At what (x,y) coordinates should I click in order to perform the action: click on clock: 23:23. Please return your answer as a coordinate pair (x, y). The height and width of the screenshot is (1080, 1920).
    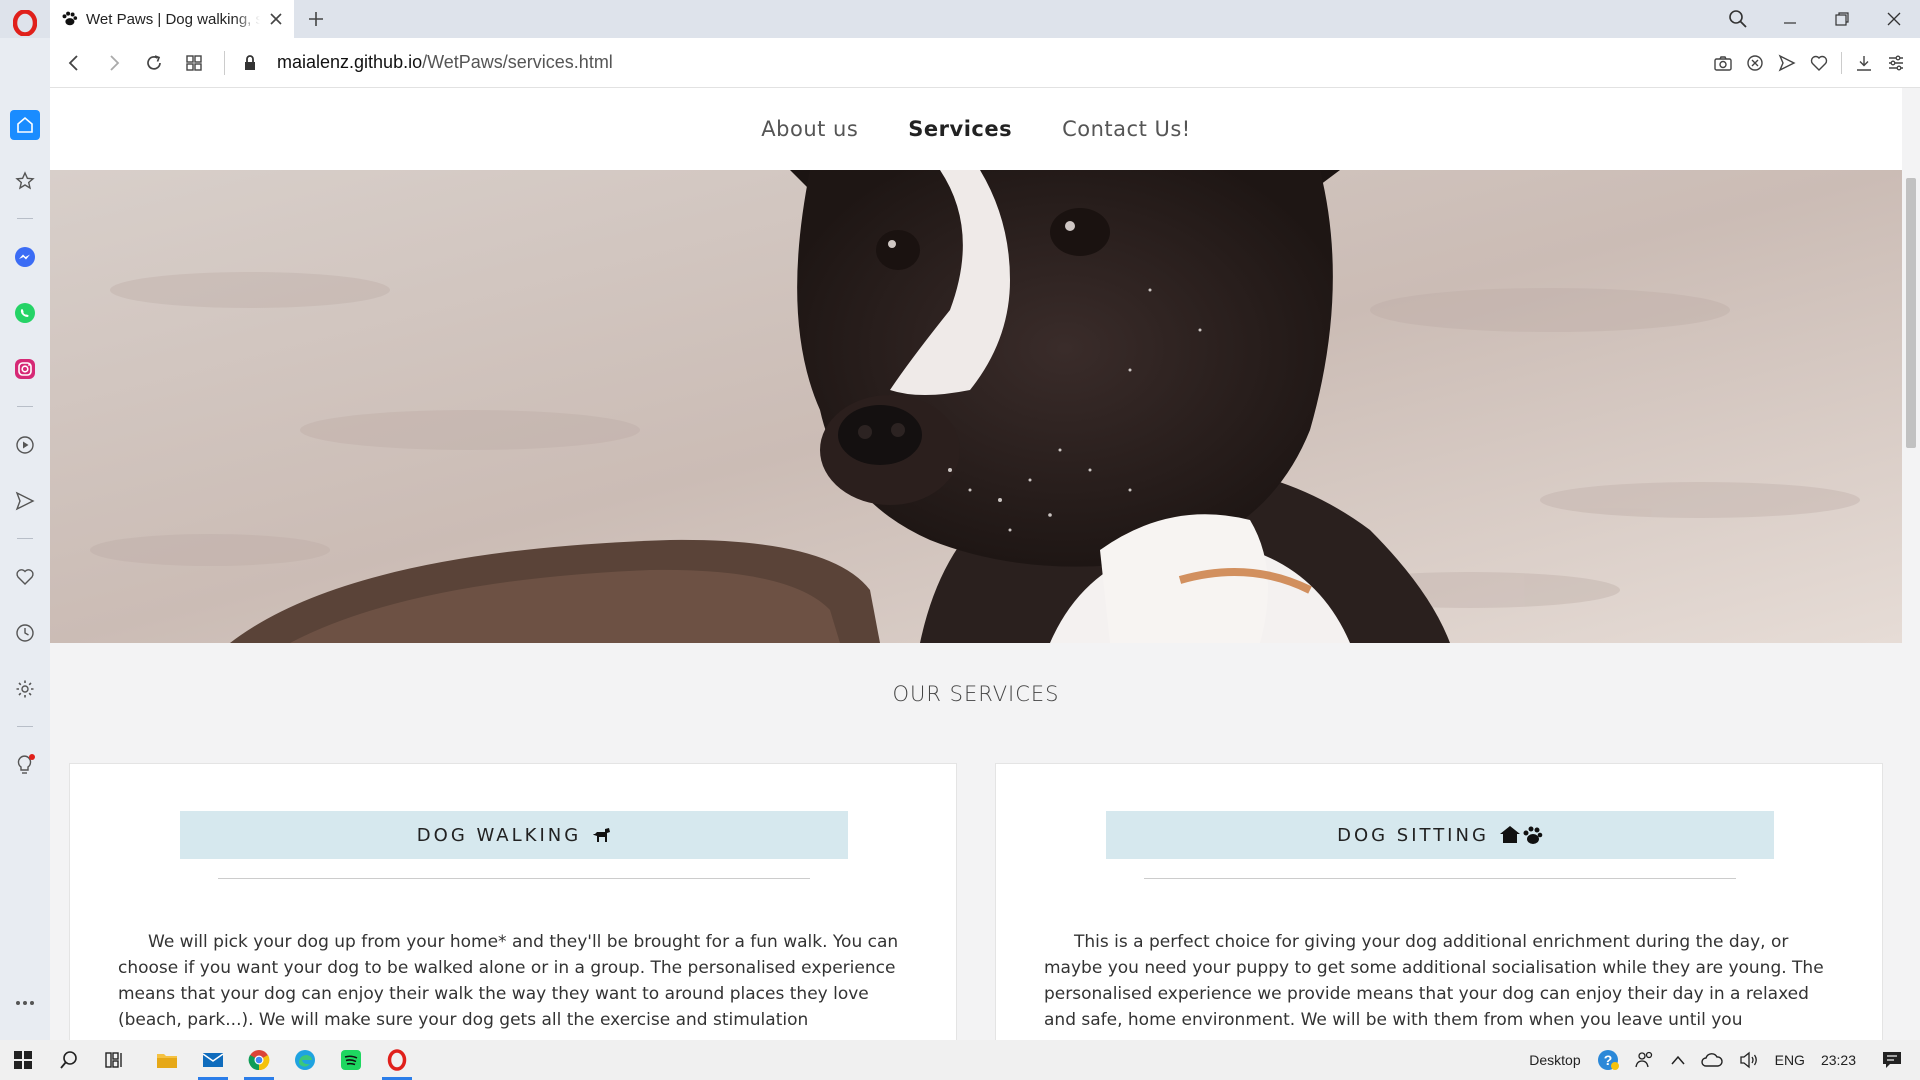
    Looking at the image, I should click on (1838, 1060).